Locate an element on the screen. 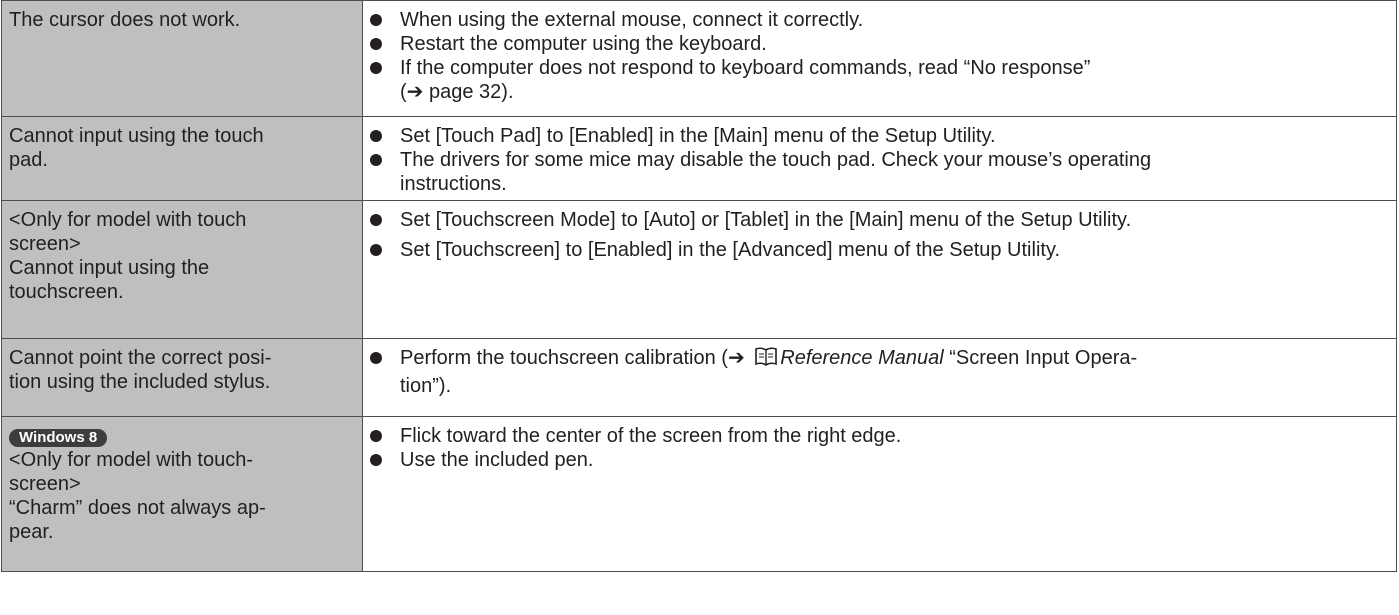 Image resolution: width=1399 pixels, height=615 pixels. solution-text: Restart the computer using the keyboard. is located at coordinates (583, 44).